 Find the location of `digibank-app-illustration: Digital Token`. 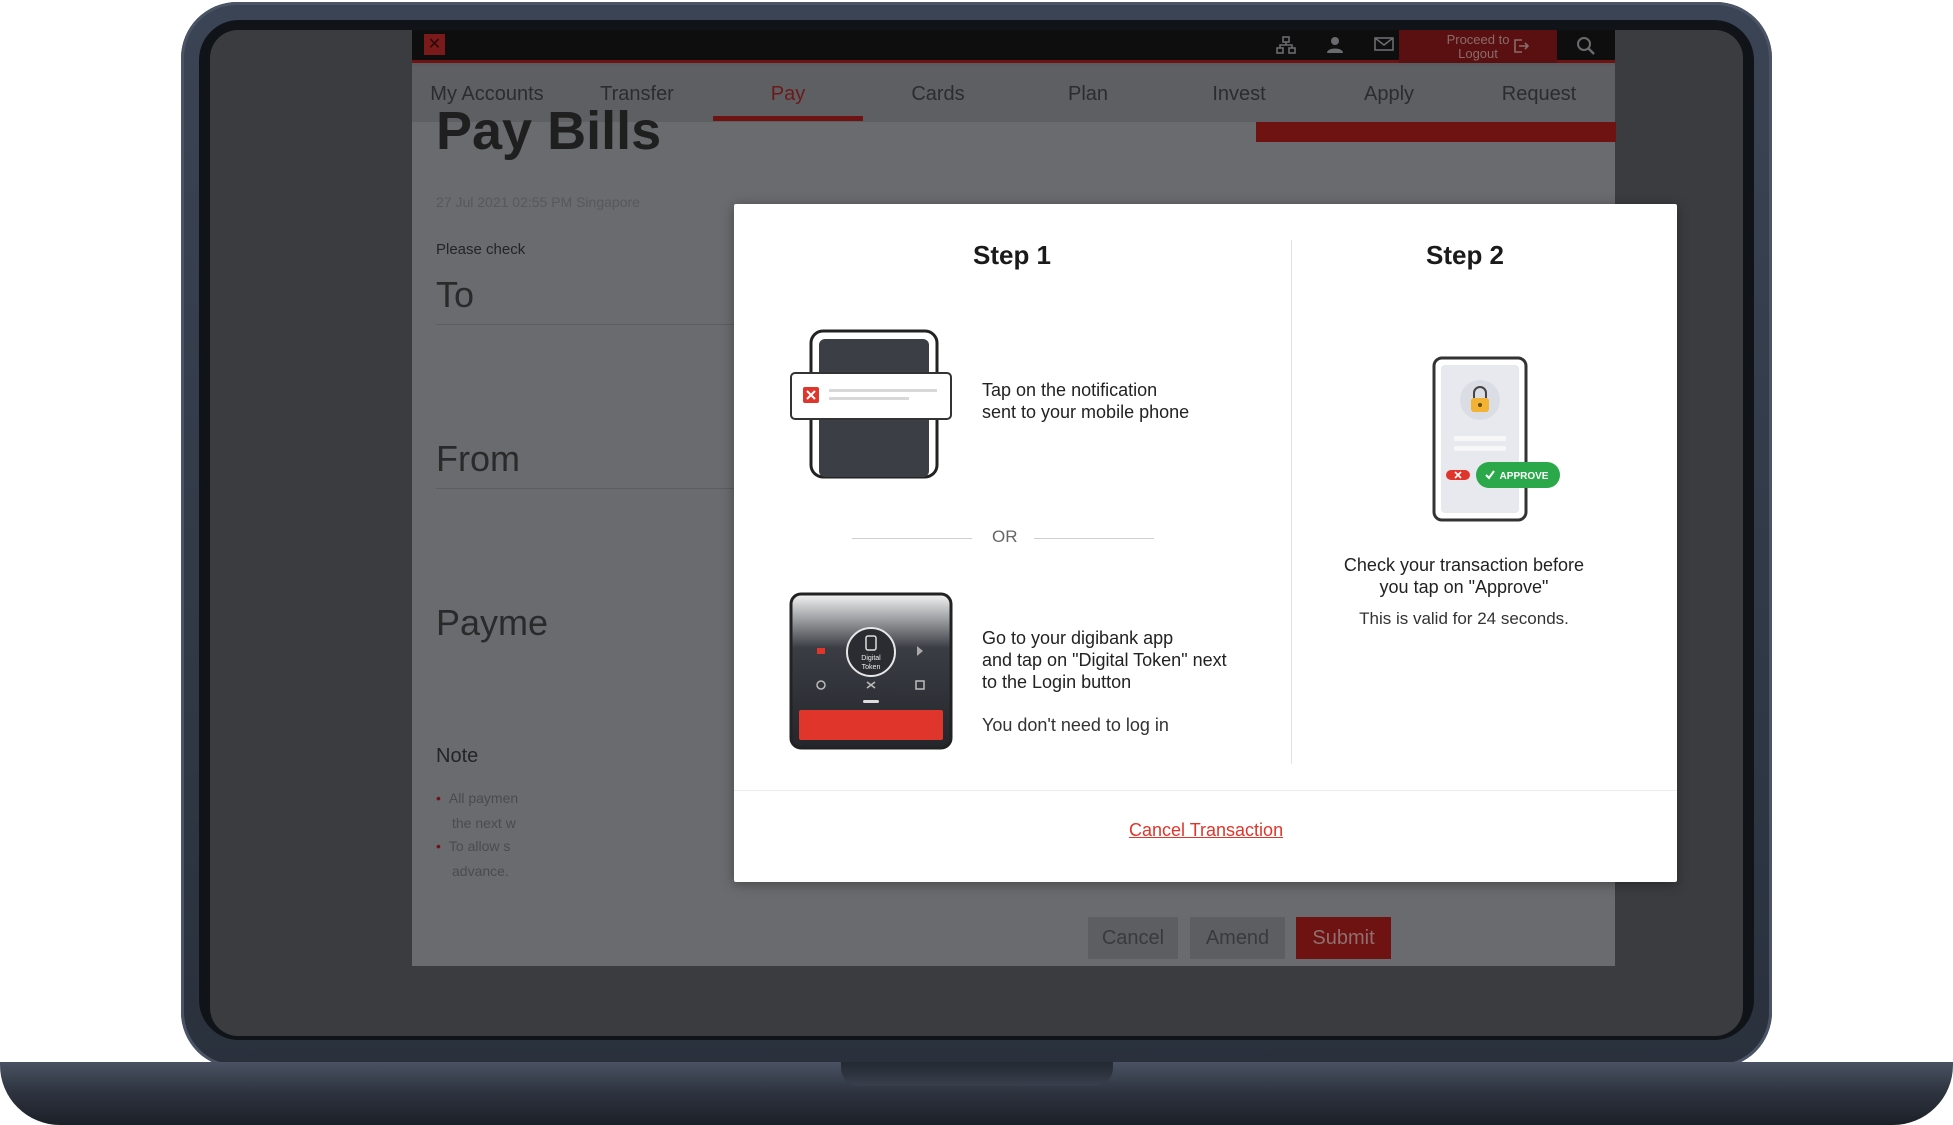

digibank-app-illustration: Digital Token is located at coordinates (871, 671).